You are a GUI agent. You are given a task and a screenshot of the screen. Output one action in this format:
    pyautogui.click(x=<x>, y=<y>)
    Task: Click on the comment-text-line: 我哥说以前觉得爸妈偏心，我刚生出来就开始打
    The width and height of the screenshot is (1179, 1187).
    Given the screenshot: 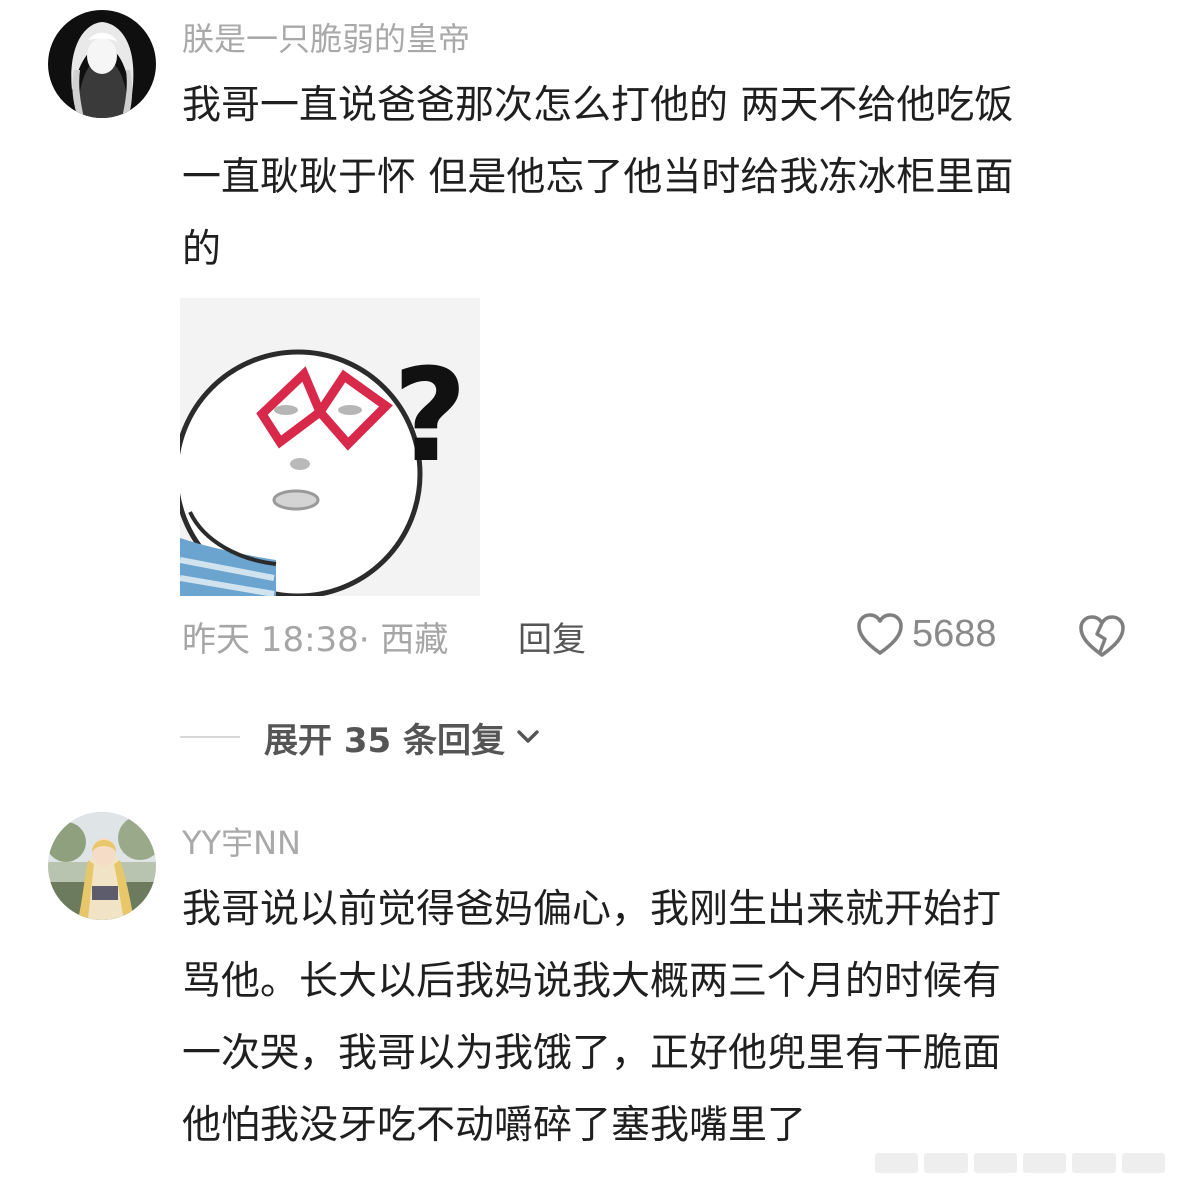 What is the action you would take?
    pyautogui.click(x=592, y=909)
    